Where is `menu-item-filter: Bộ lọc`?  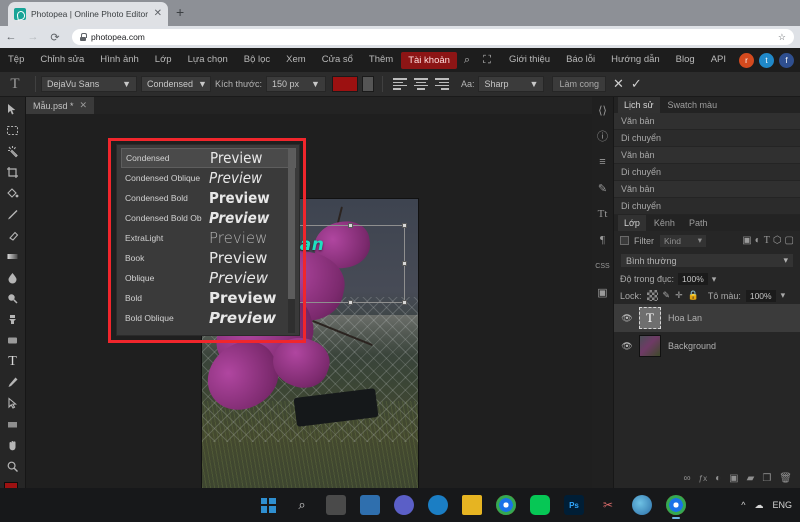 menu-item-filter: Bộ lọc is located at coordinates (257, 60).